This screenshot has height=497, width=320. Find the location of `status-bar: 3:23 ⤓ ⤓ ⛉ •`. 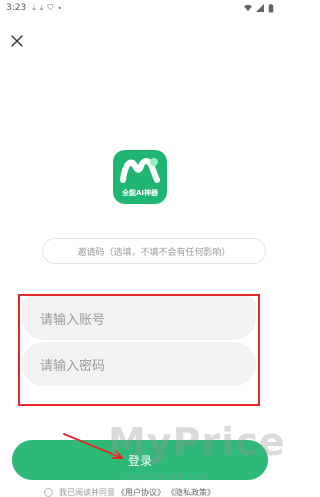

status-bar: 3:23 ⤓ ⤓ ⛉ • is located at coordinates (140, 8).